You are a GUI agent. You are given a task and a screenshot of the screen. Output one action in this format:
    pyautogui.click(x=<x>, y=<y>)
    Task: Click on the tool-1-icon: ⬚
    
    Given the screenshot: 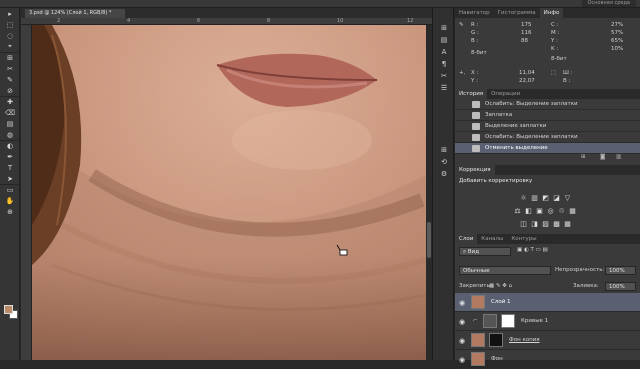 What is the action you would take?
    pyautogui.click(x=10, y=24)
    